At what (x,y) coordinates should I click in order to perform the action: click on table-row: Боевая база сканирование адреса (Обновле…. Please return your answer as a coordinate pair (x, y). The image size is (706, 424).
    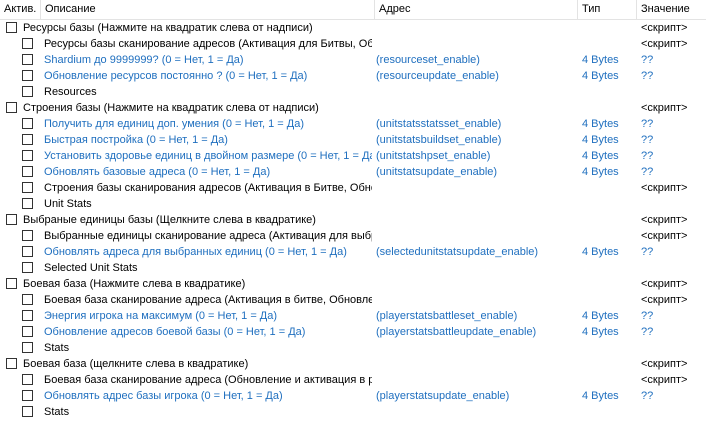
    Looking at the image, I should click on (353, 380).